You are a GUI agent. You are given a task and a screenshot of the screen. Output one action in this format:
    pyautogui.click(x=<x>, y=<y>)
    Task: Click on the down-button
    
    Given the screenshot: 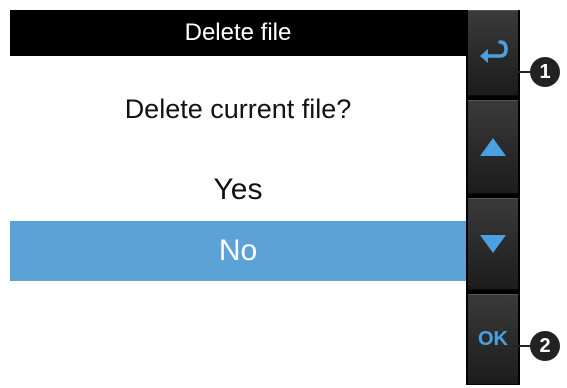 What is the action you would take?
    pyautogui.click(x=493, y=244)
    